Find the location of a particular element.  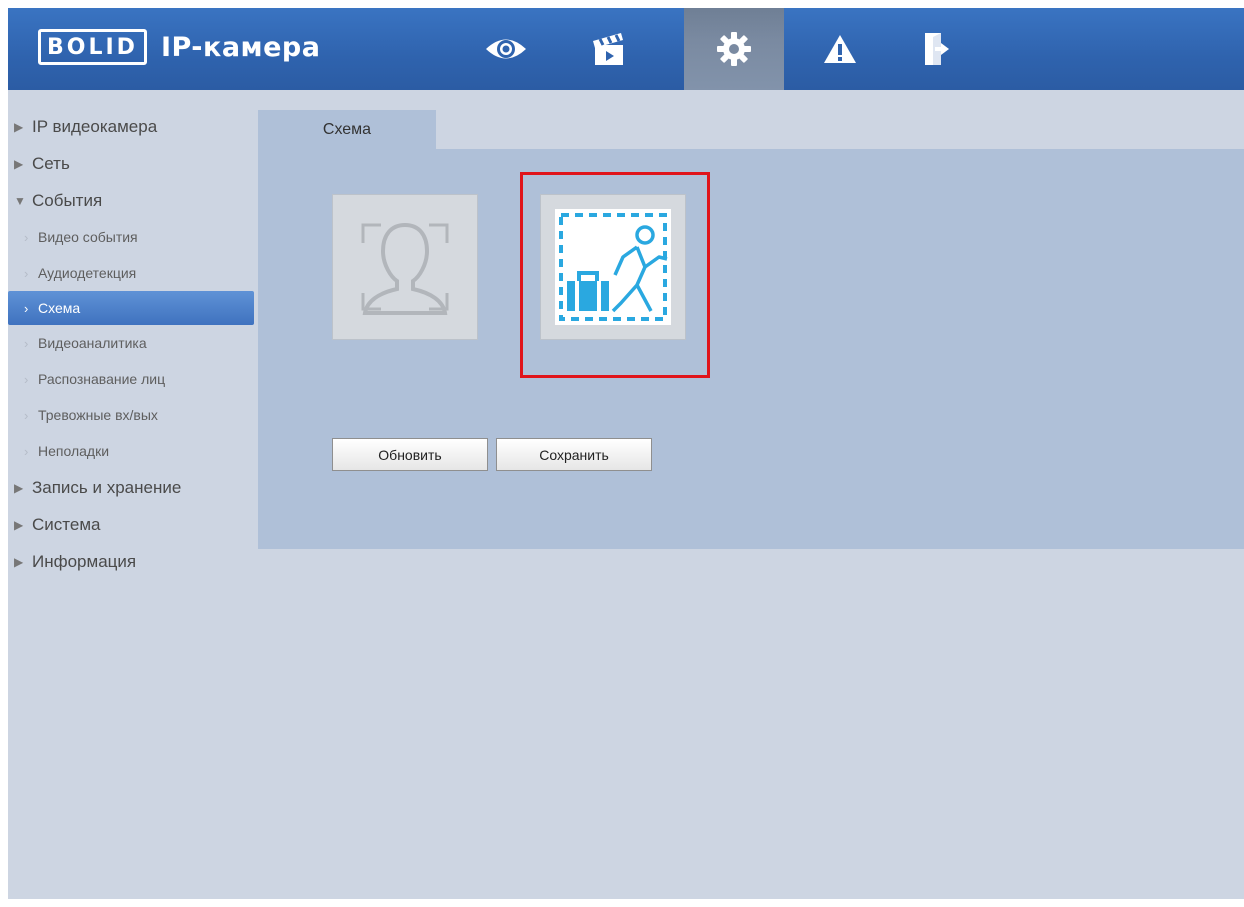

refresh-button: Обновить is located at coordinates (410, 454).